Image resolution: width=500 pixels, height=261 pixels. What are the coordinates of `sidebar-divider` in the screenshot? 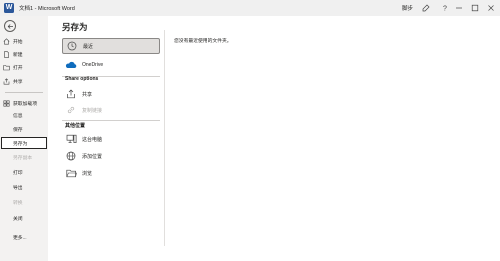 It's located at (24, 92).